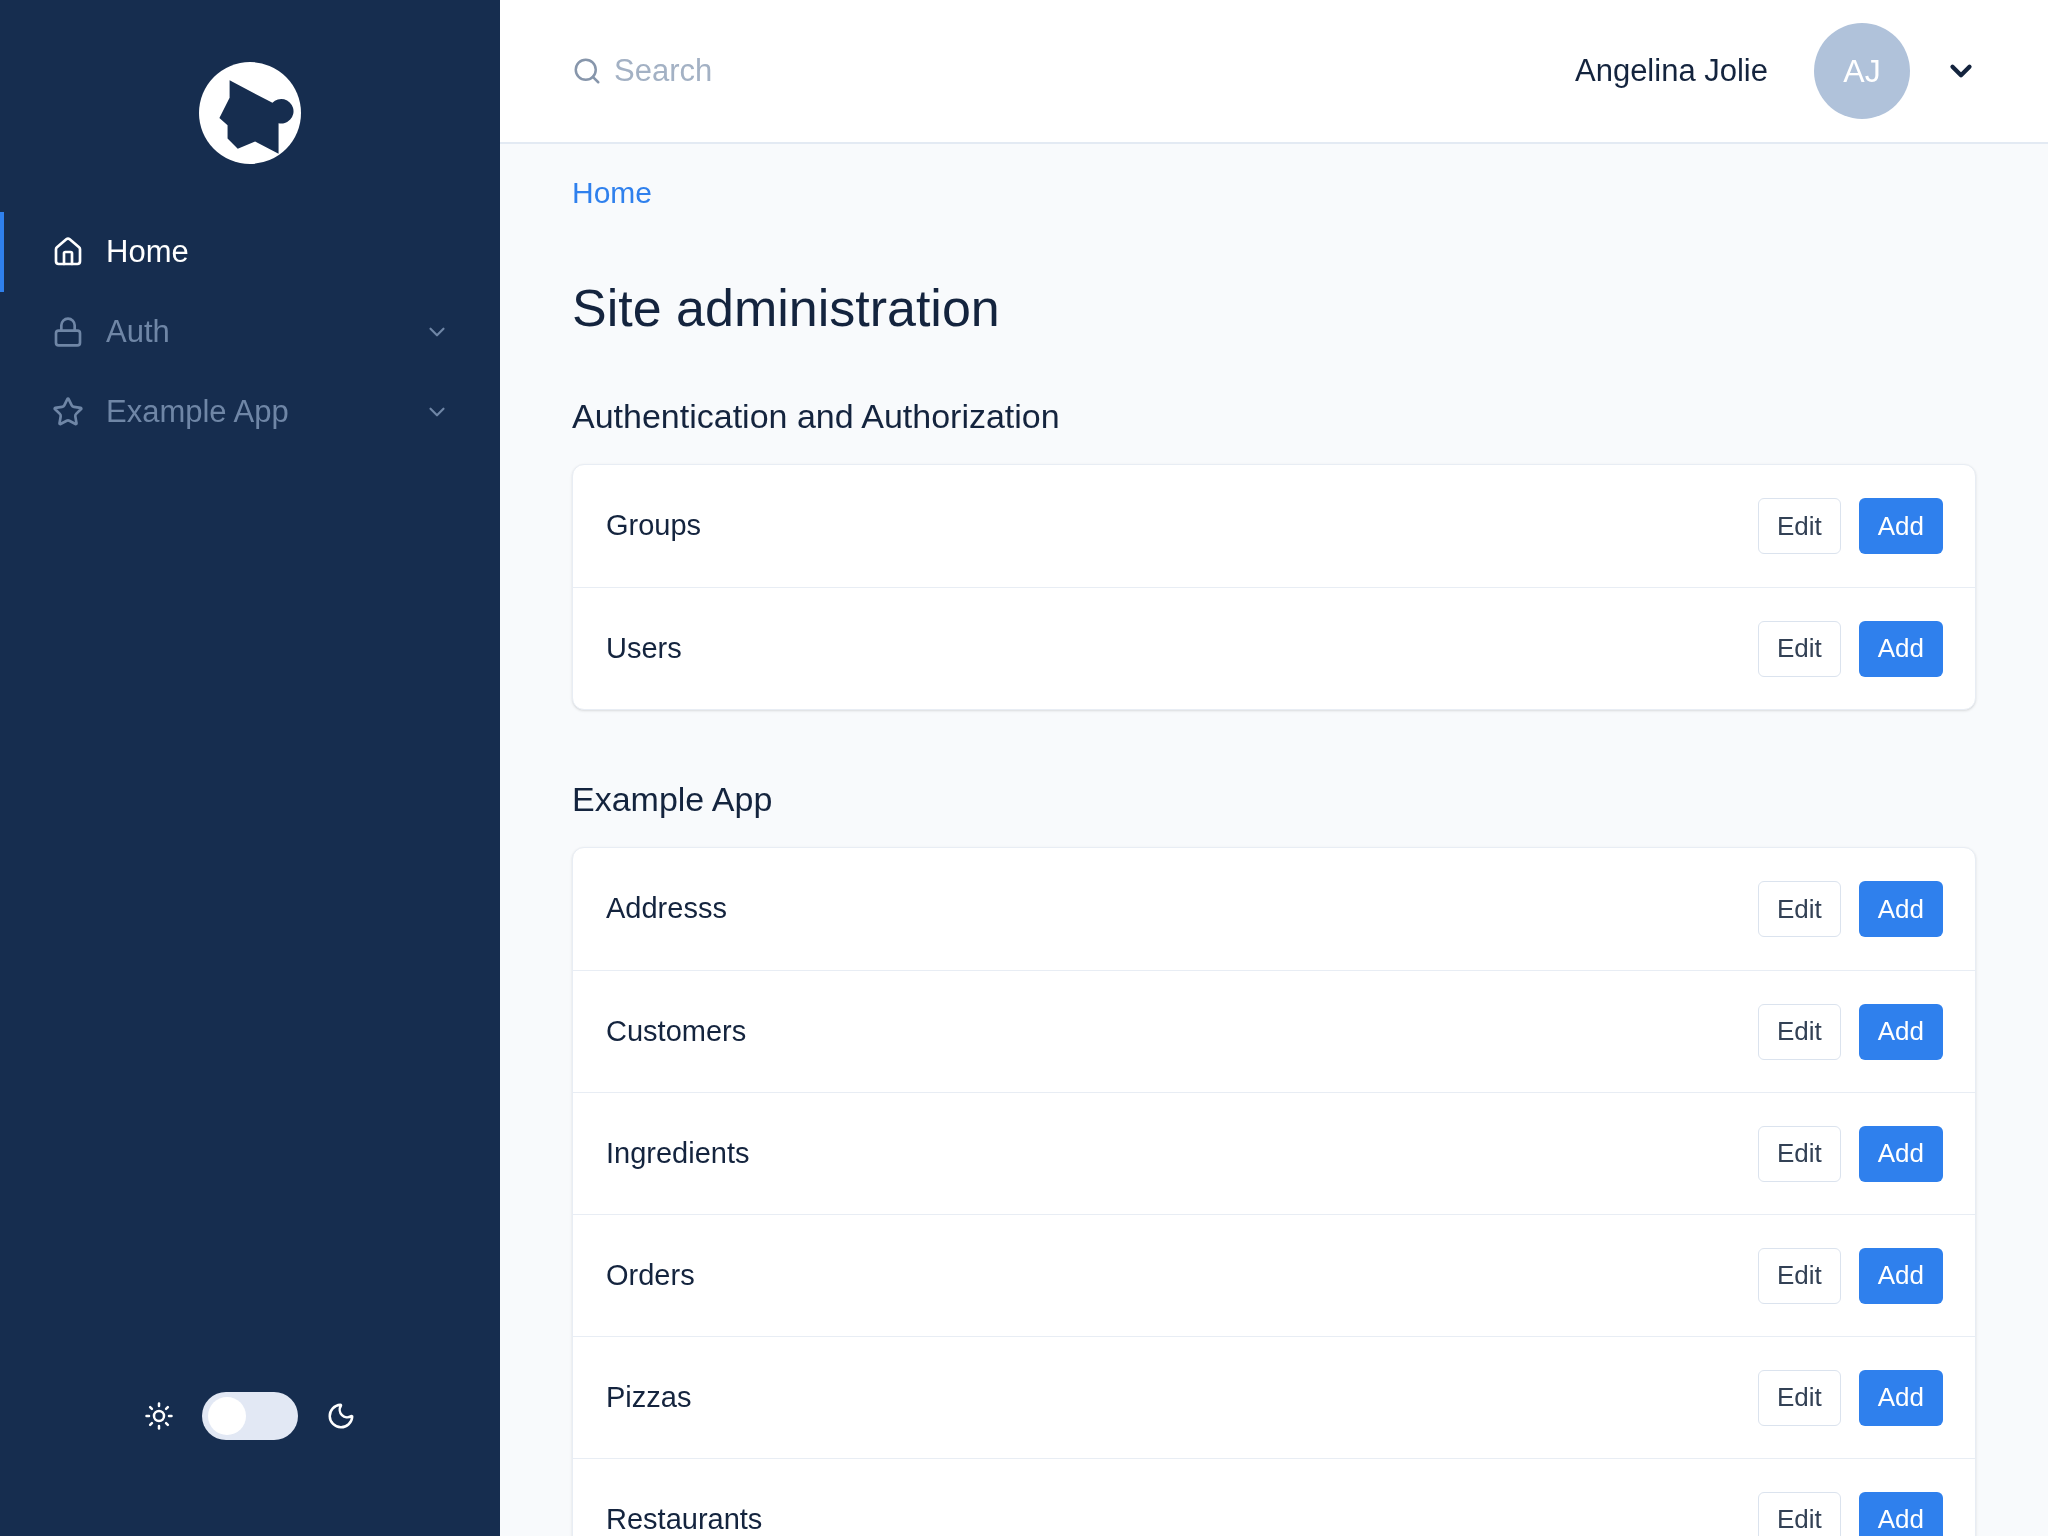  Describe the element at coordinates (159, 1416) in the screenshot. I see `sun-icon` at that location.